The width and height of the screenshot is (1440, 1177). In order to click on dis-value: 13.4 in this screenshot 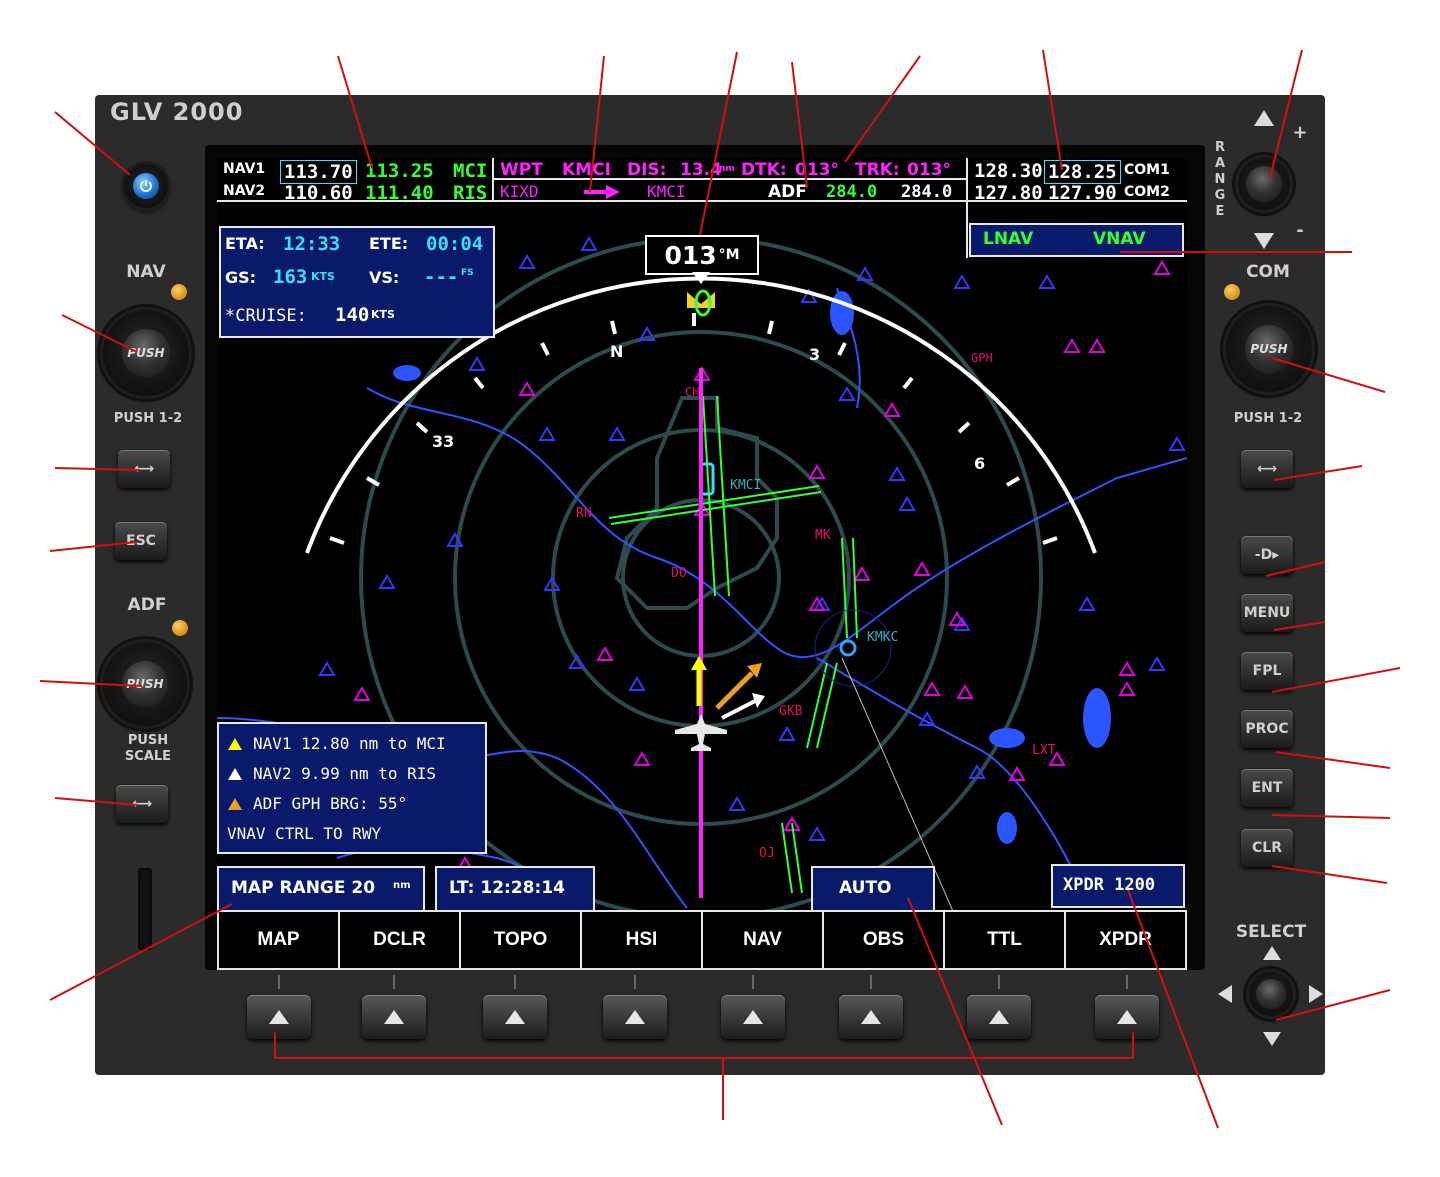, I will do `click(701, 170)`.